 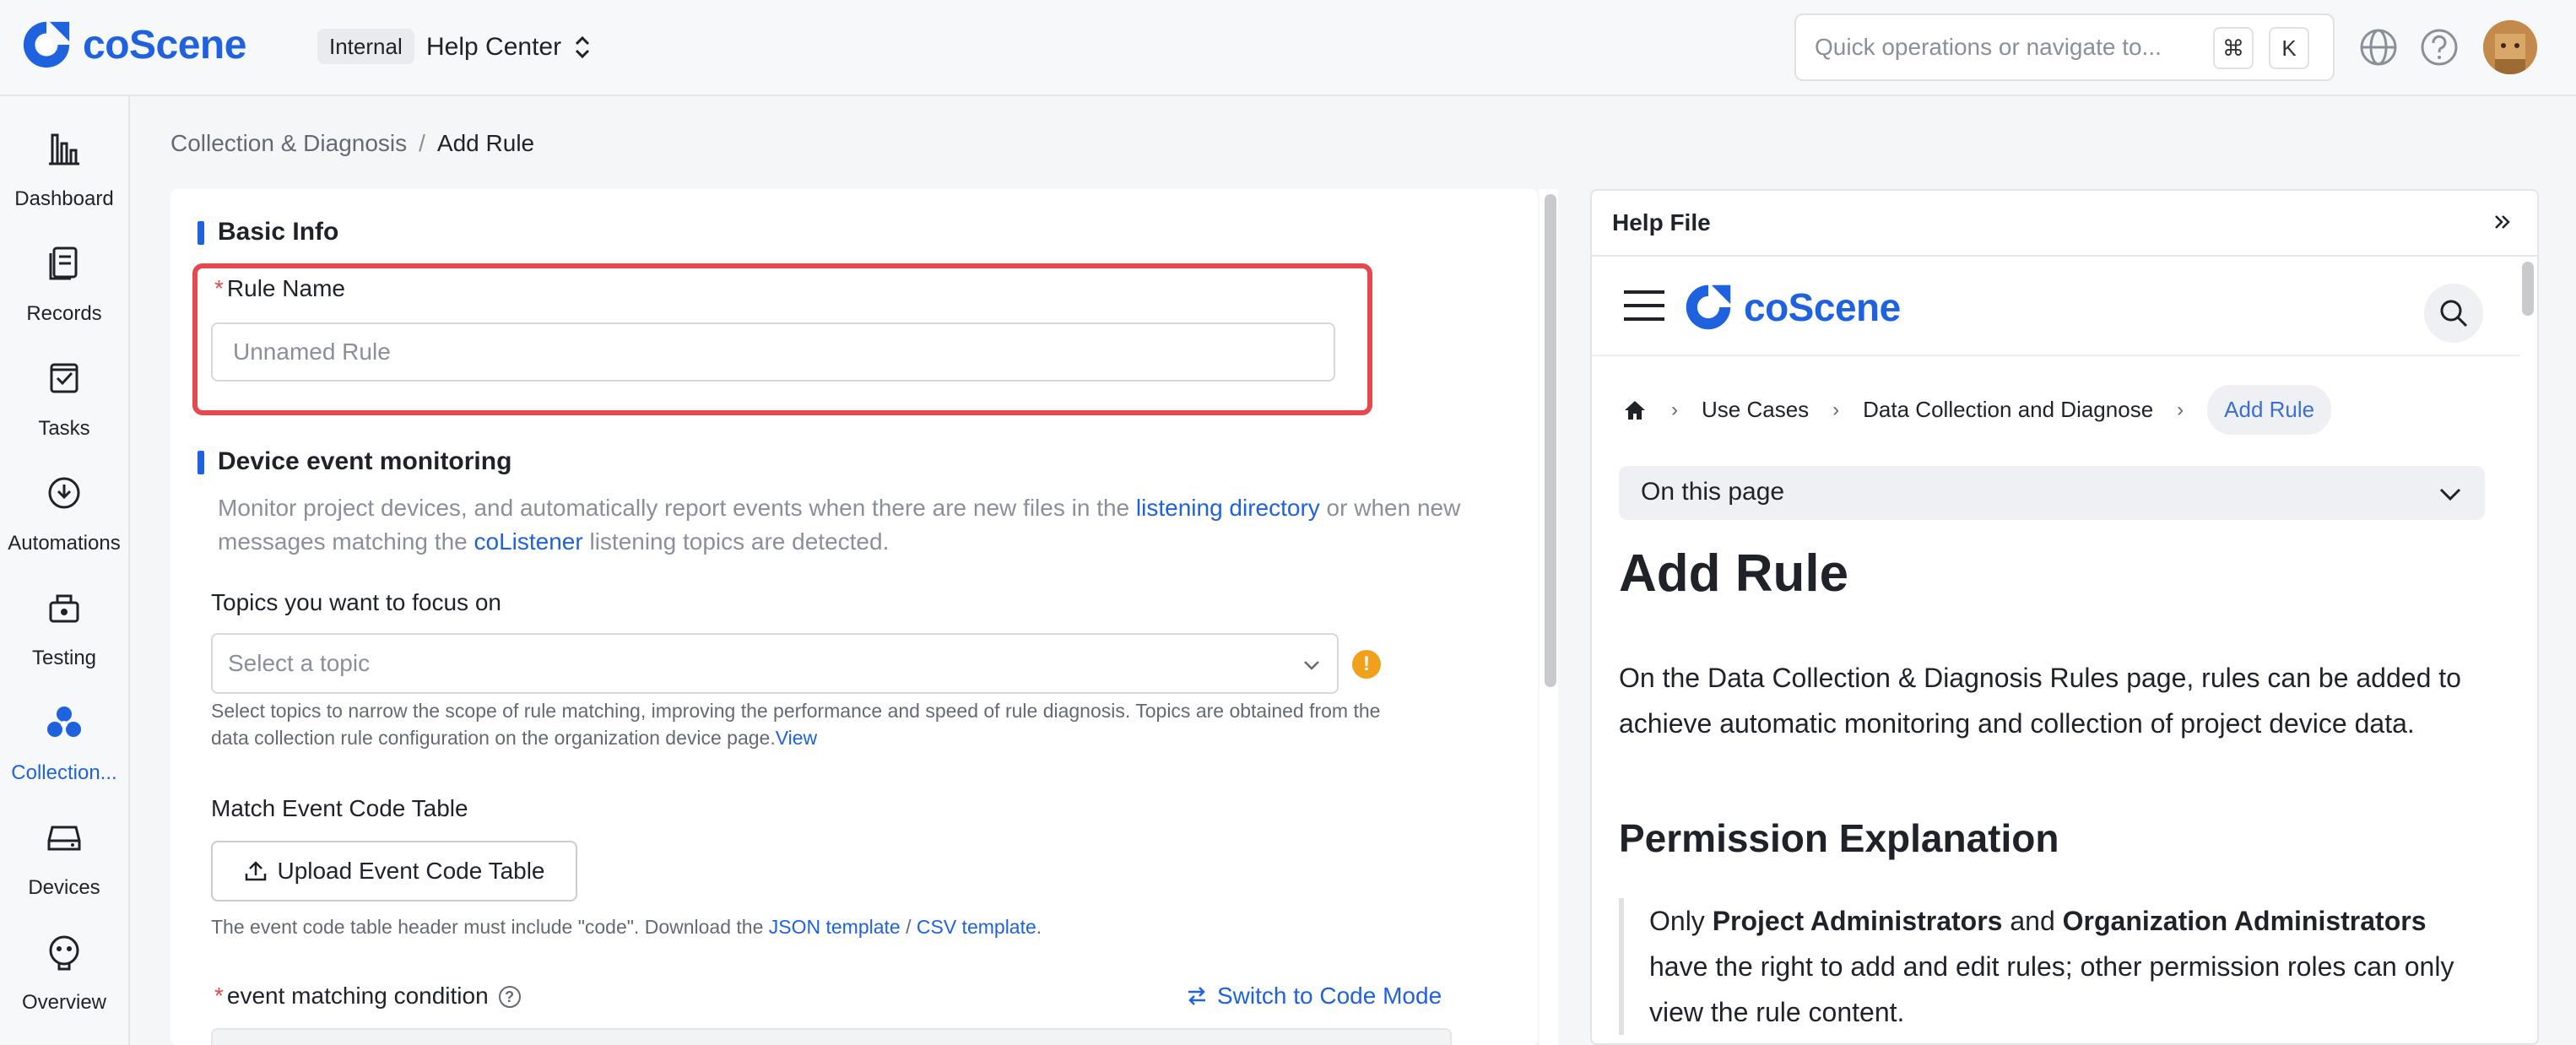 What do you see at coordinates (1228, 508) in the screenshot?
I see `listening-directory-link: listening directory` at bounding box center [1228, 508].